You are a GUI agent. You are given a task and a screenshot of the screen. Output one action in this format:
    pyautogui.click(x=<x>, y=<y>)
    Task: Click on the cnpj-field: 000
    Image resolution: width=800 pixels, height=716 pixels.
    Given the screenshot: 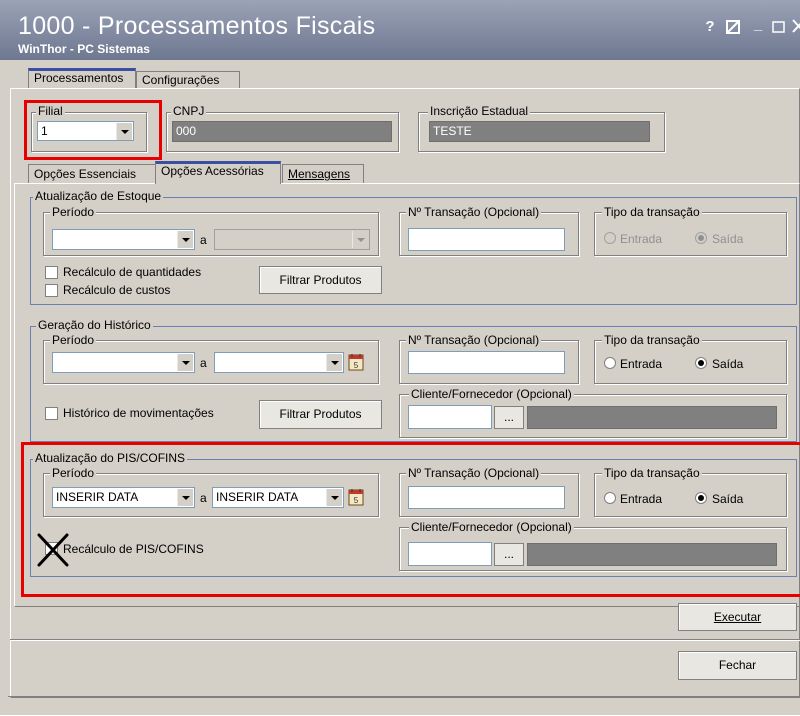 What is the action you would take?
    pyautogui.click(x=282, y=131)
    